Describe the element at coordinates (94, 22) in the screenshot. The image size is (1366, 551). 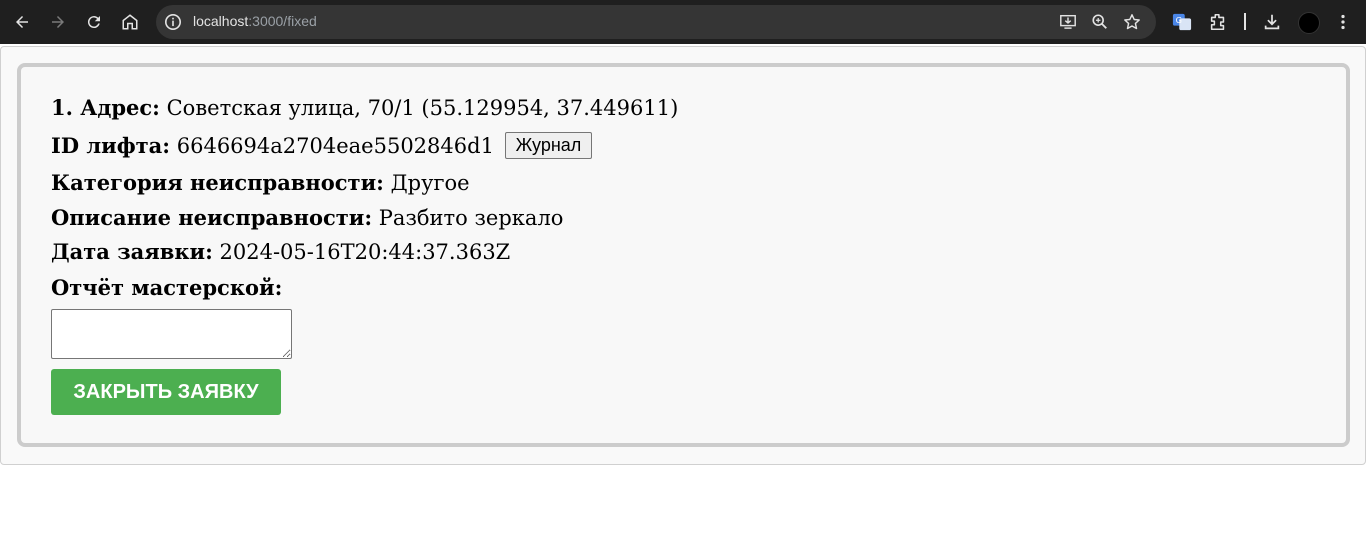
I see `reload-icon` at that location.